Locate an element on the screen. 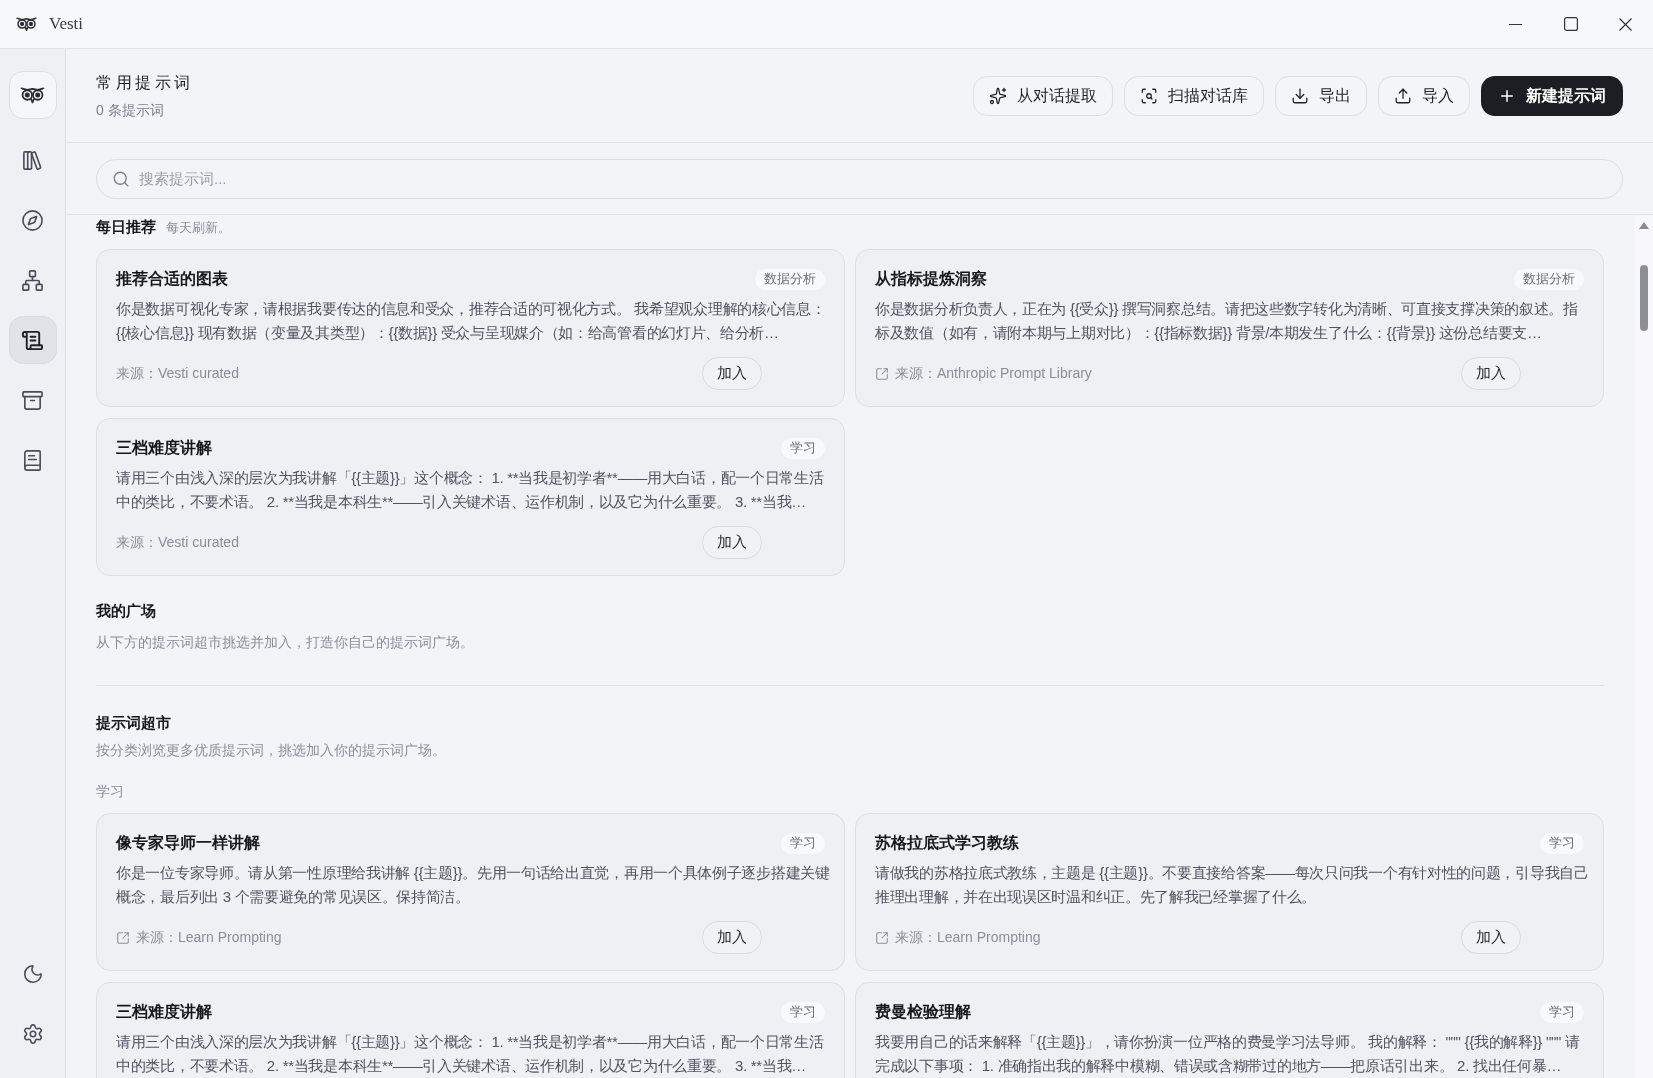  maximize-icon is located at coordinates (1570, 24).